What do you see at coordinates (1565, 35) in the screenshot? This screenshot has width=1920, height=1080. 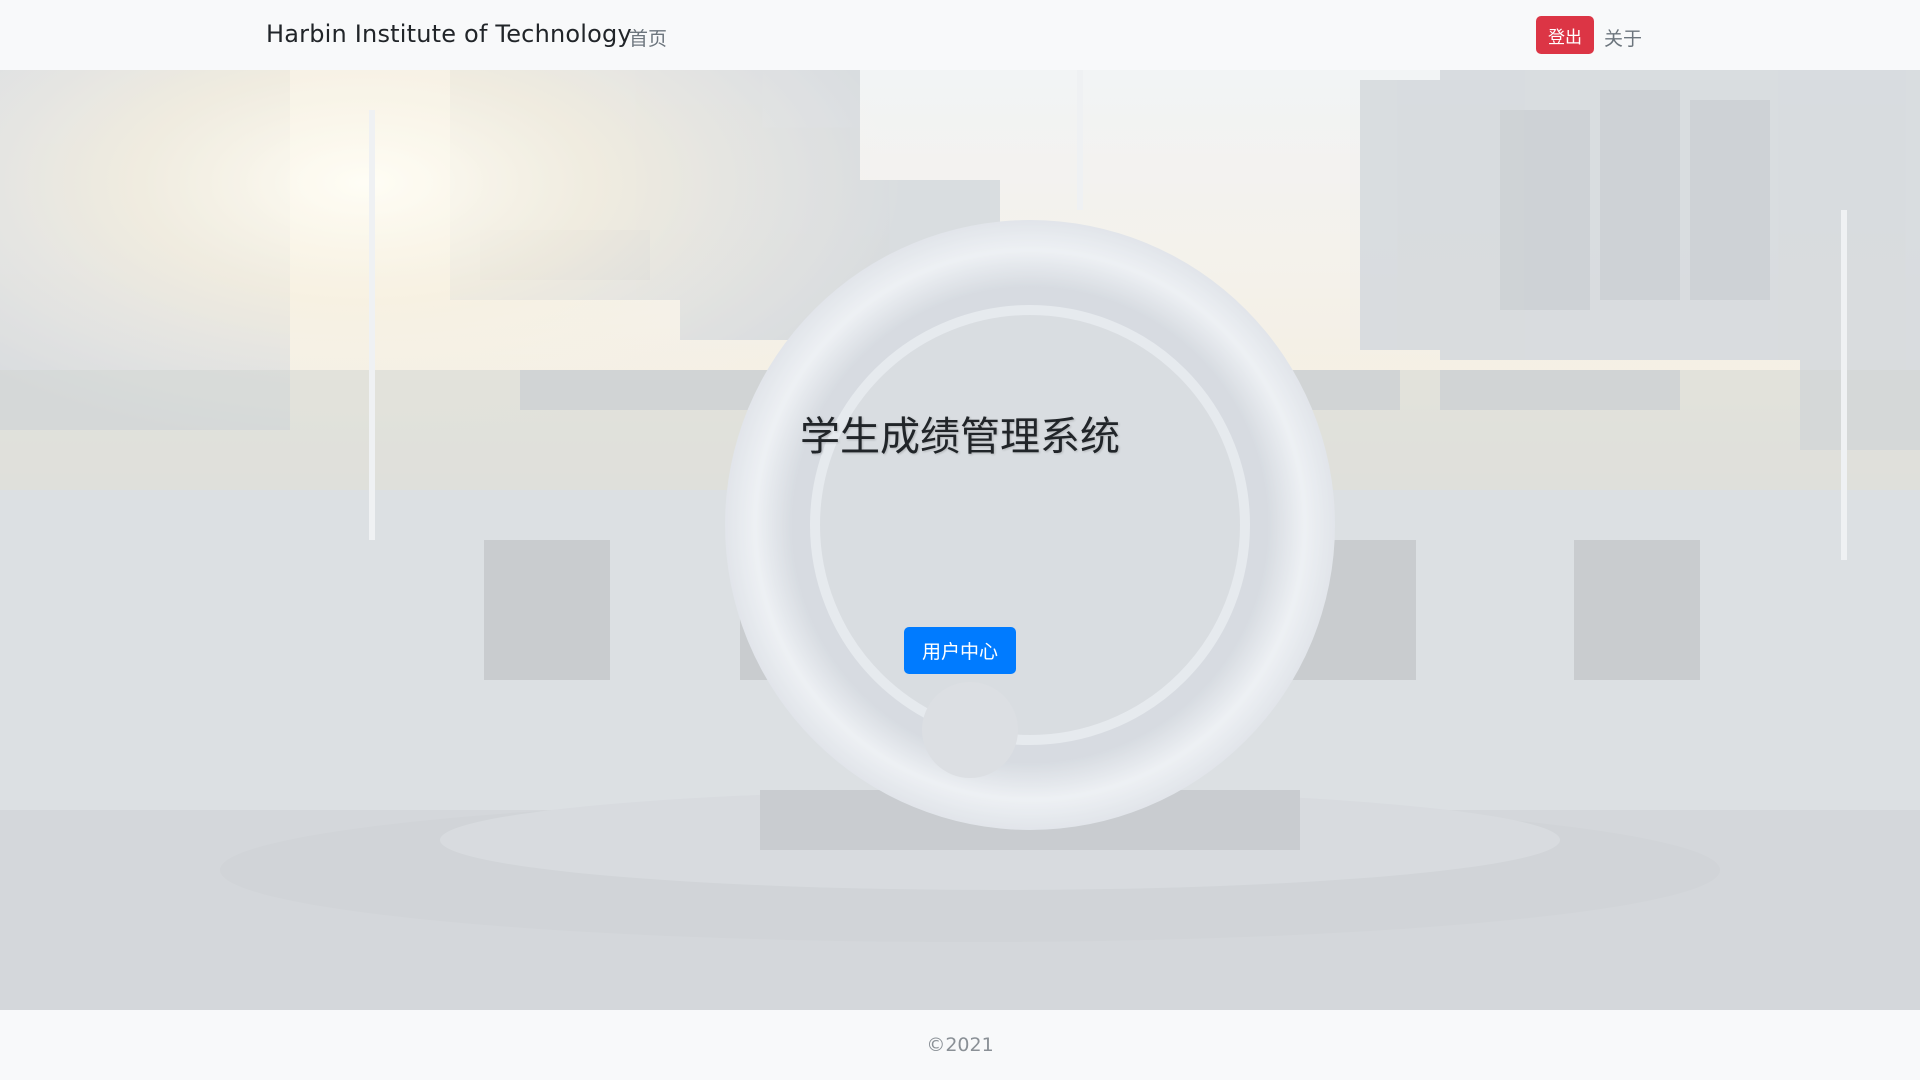 I see `logout-button: 登出` at bounding box center [1565, 35].